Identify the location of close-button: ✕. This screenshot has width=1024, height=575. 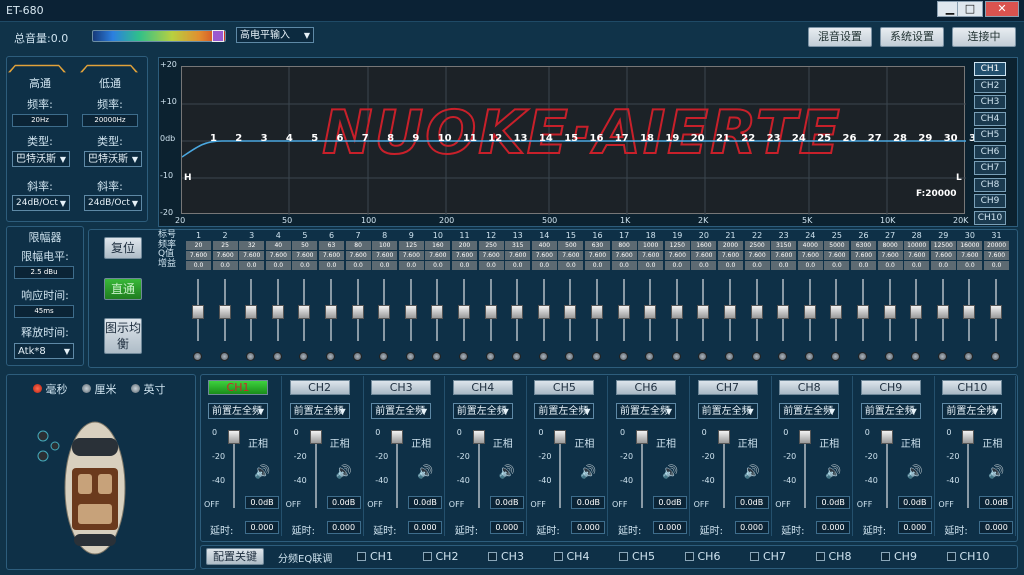
(1002, 9).